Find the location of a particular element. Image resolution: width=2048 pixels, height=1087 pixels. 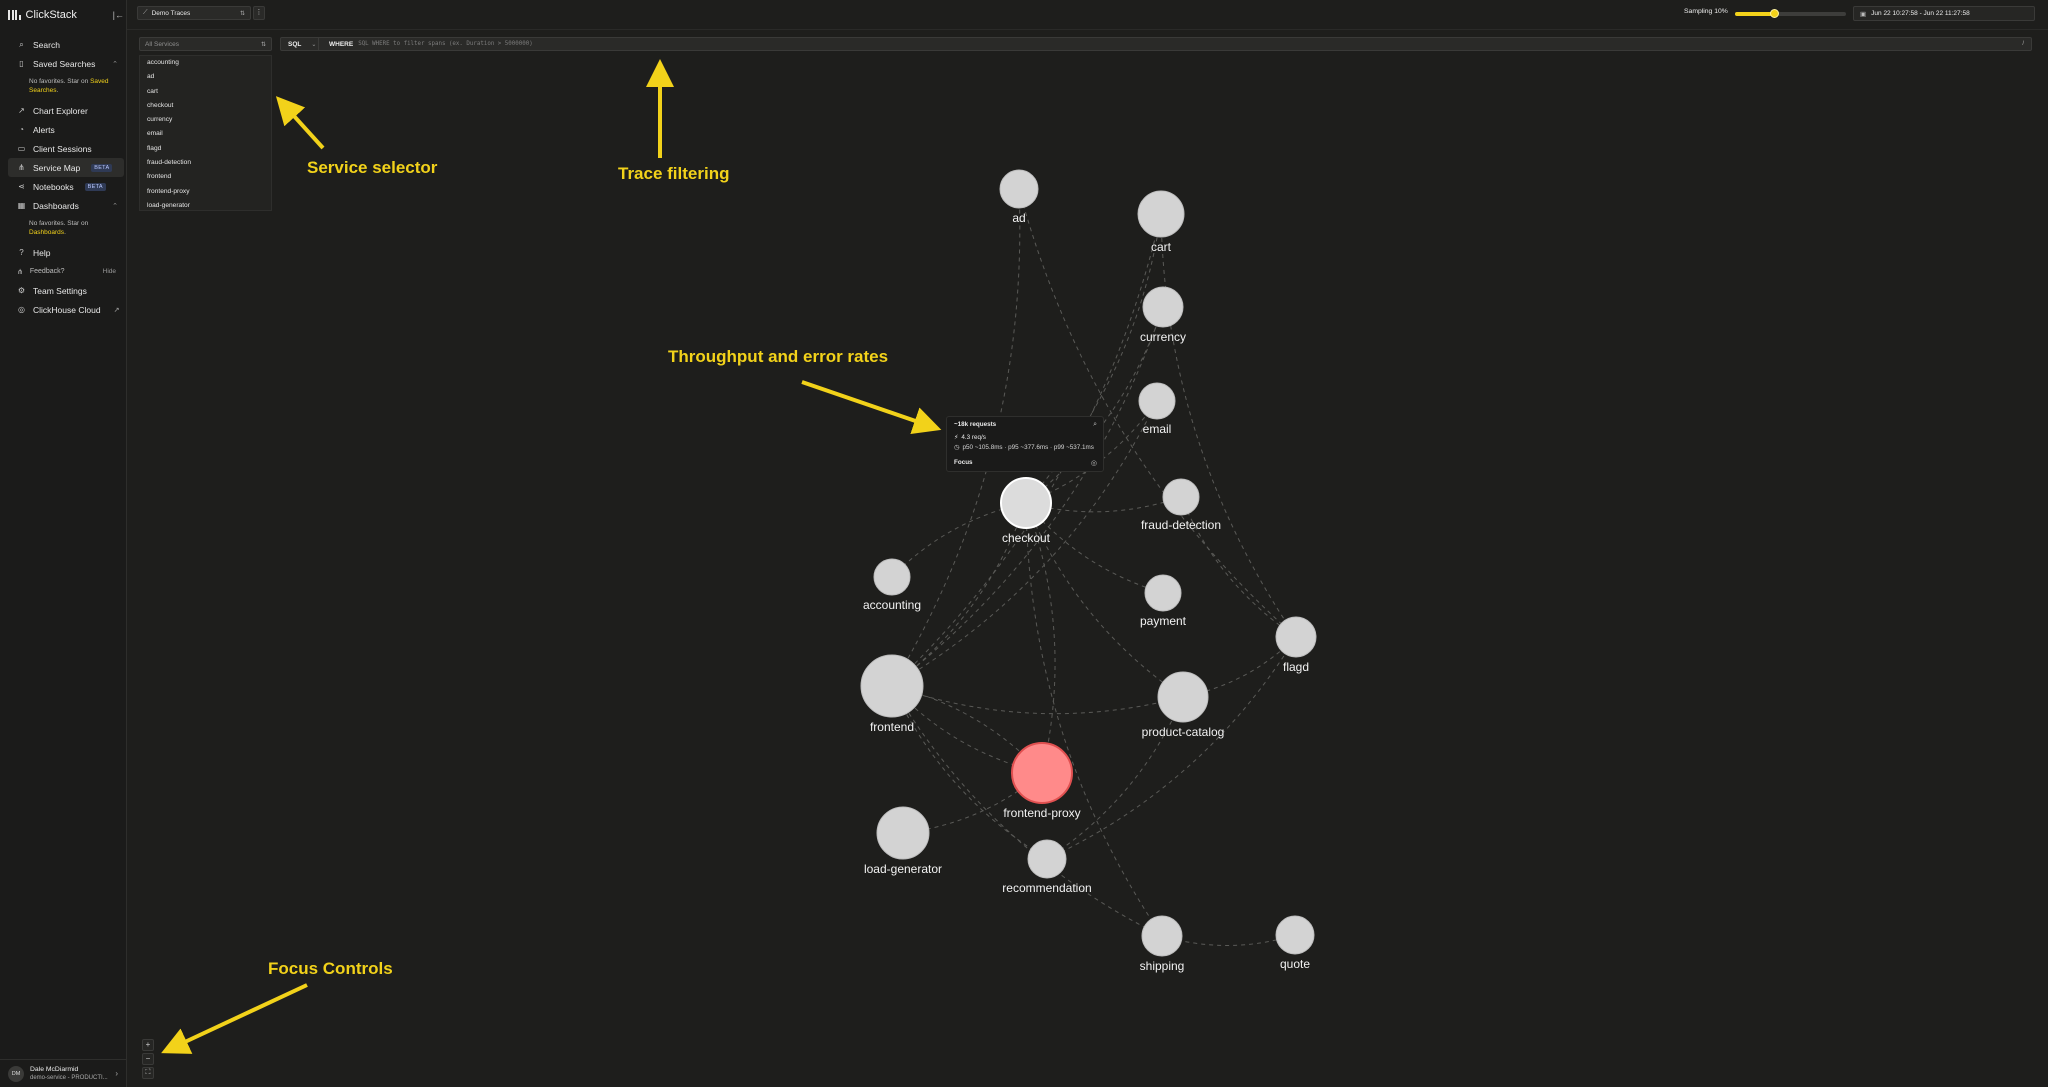

service-node-quote: quote is located at coordinates (1295, 943).